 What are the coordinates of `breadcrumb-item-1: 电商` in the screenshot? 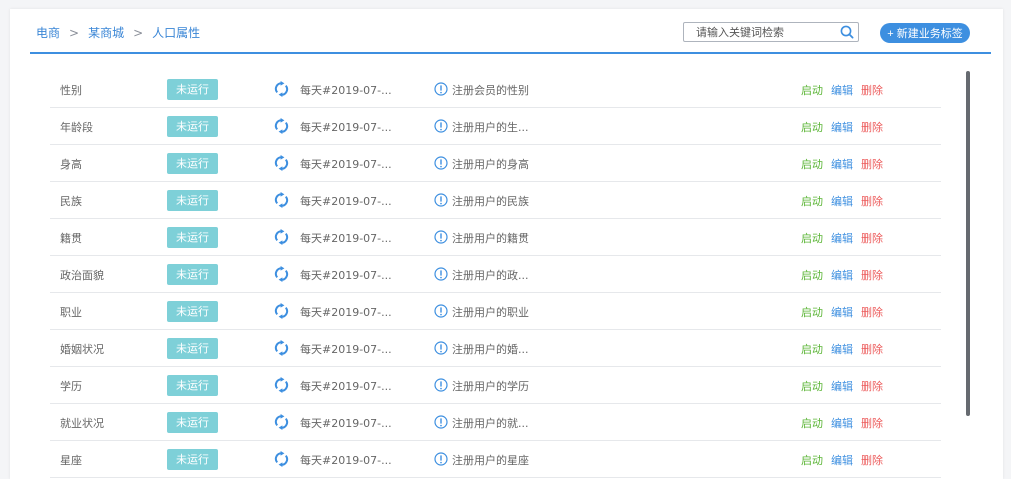 It's located at (48, 33).